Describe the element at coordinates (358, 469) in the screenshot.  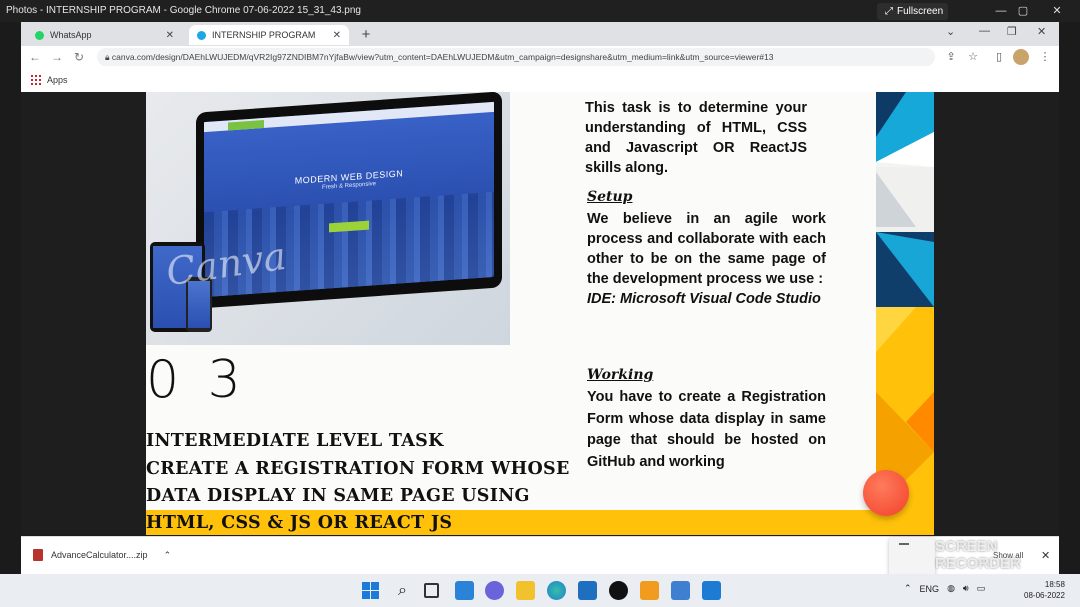
I see `task-title-line: CREATE A REGISTRATION FORM WHOSE` at that location.